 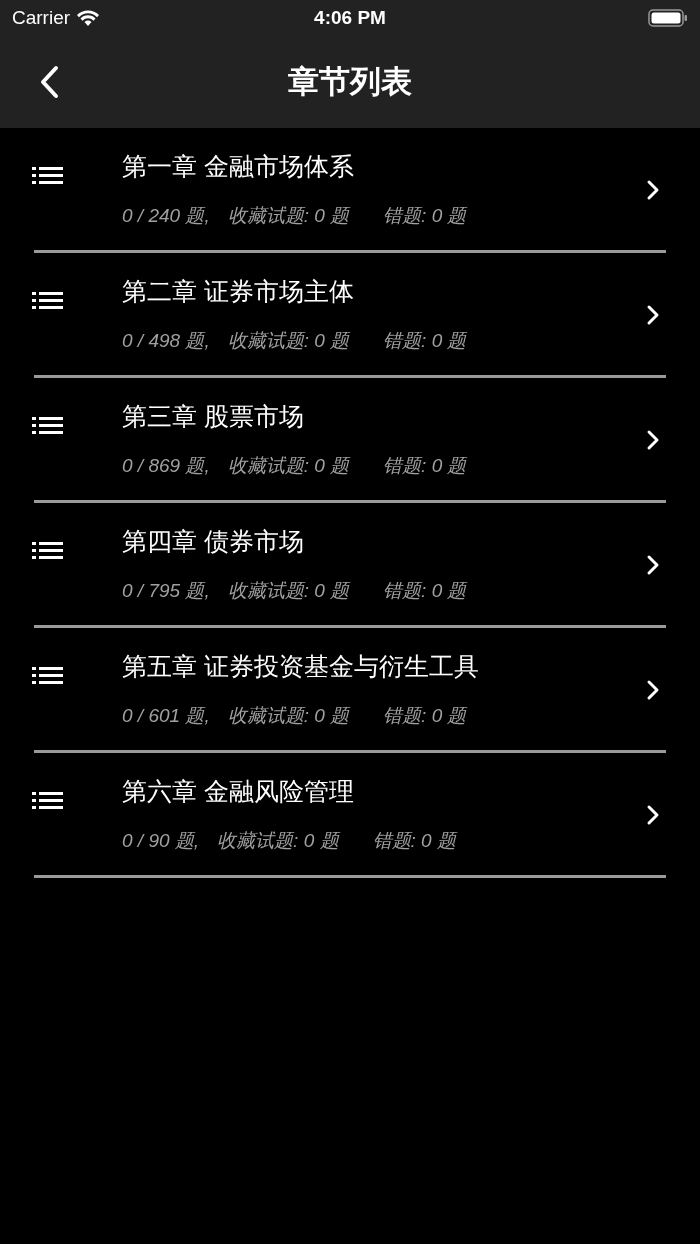 I want to click on back-chevron-icon, so click(x=49, y=82).